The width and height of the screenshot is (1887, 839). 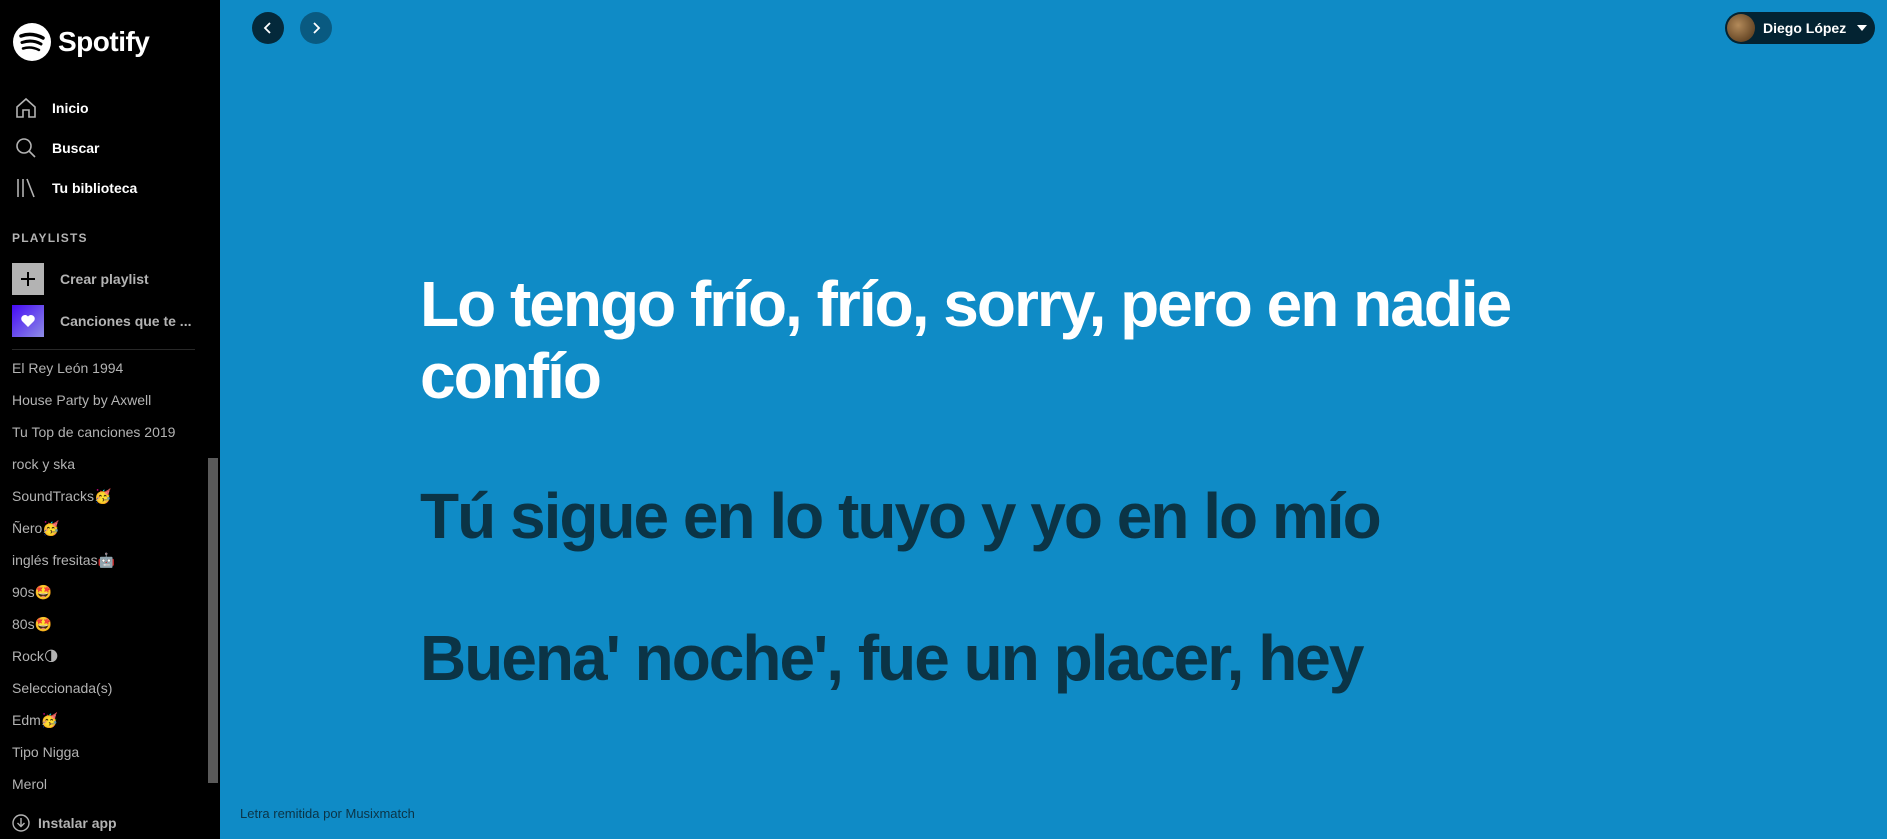 What do you see at coordinates (32, 42) in the screenshot?
I see `spotify-logo-icon` at bounding box center [32, 42].